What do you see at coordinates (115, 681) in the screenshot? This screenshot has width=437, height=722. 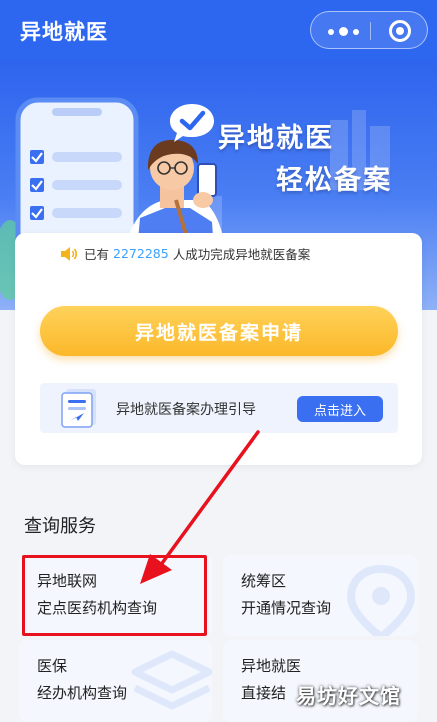 I see `tile-agency-query: 医保 经办机构查询` at bounding box center [115, 681].